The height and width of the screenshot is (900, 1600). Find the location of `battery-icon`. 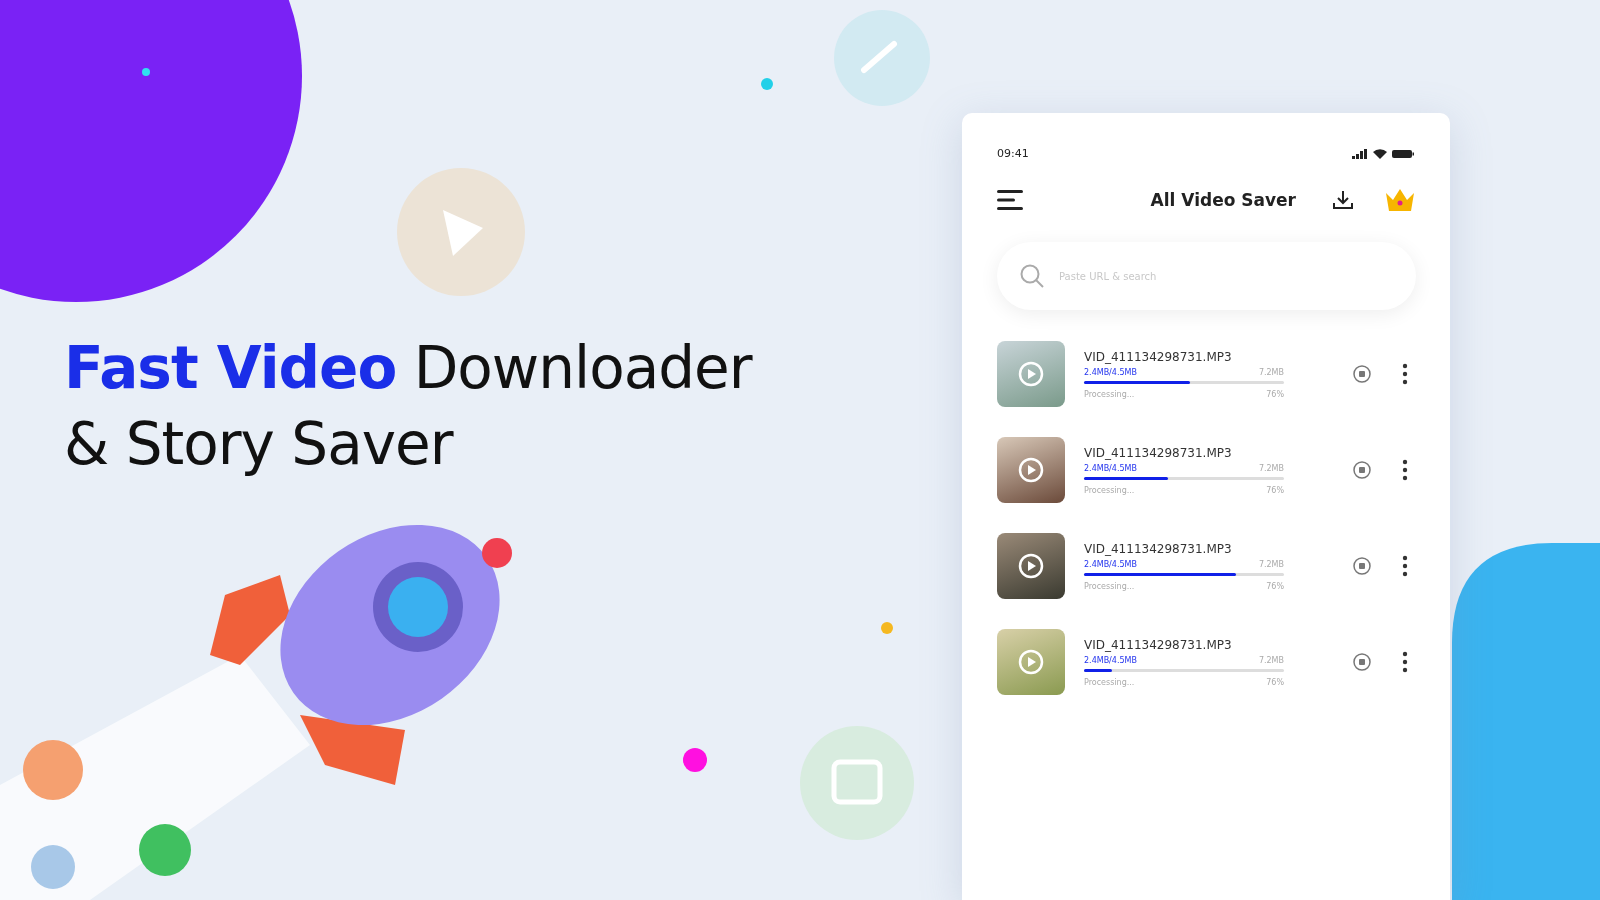

battery-icon is located at coordinates (1403, 153).